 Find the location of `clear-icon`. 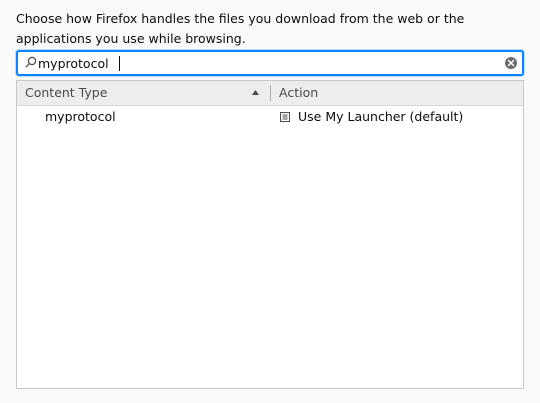

clear-icon is located at coordinates (511, 63).